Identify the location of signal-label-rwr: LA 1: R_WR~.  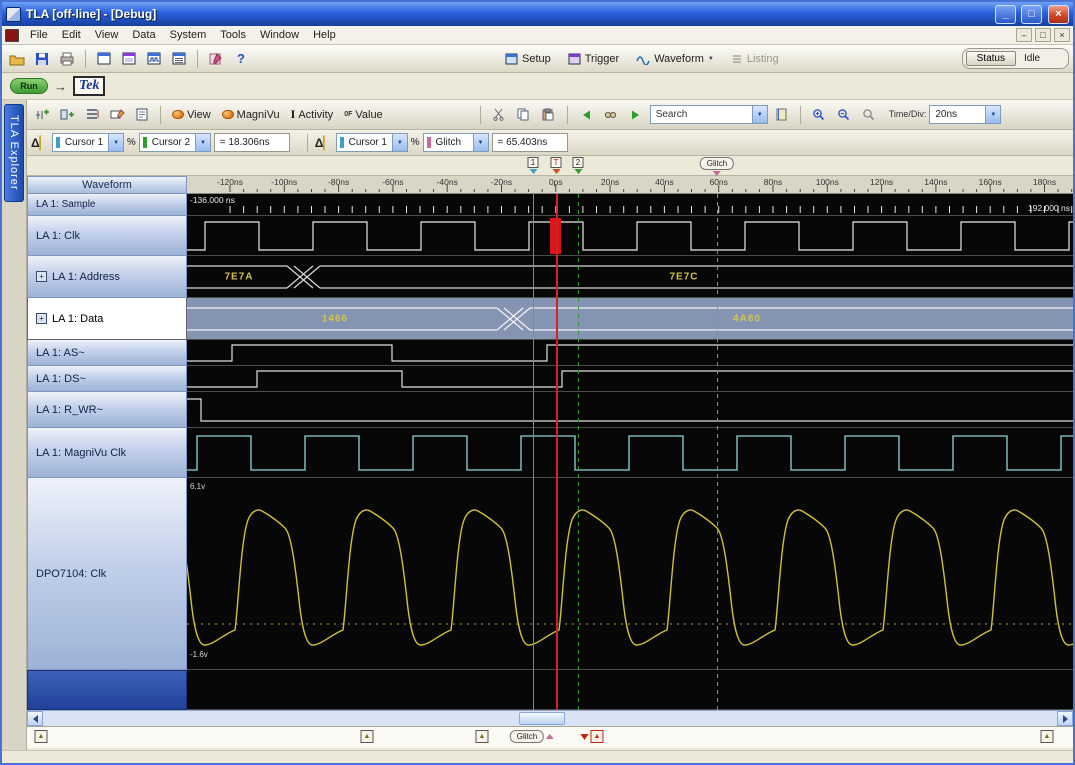
(107, 410).